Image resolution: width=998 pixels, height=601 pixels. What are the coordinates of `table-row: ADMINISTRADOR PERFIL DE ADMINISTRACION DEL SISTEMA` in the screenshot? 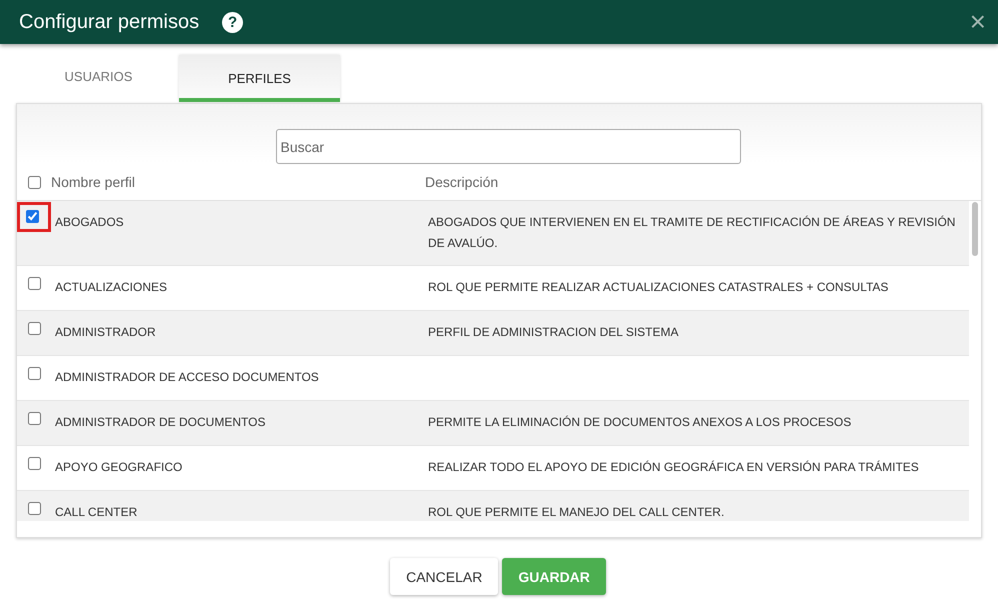 It's located at (493, 333).